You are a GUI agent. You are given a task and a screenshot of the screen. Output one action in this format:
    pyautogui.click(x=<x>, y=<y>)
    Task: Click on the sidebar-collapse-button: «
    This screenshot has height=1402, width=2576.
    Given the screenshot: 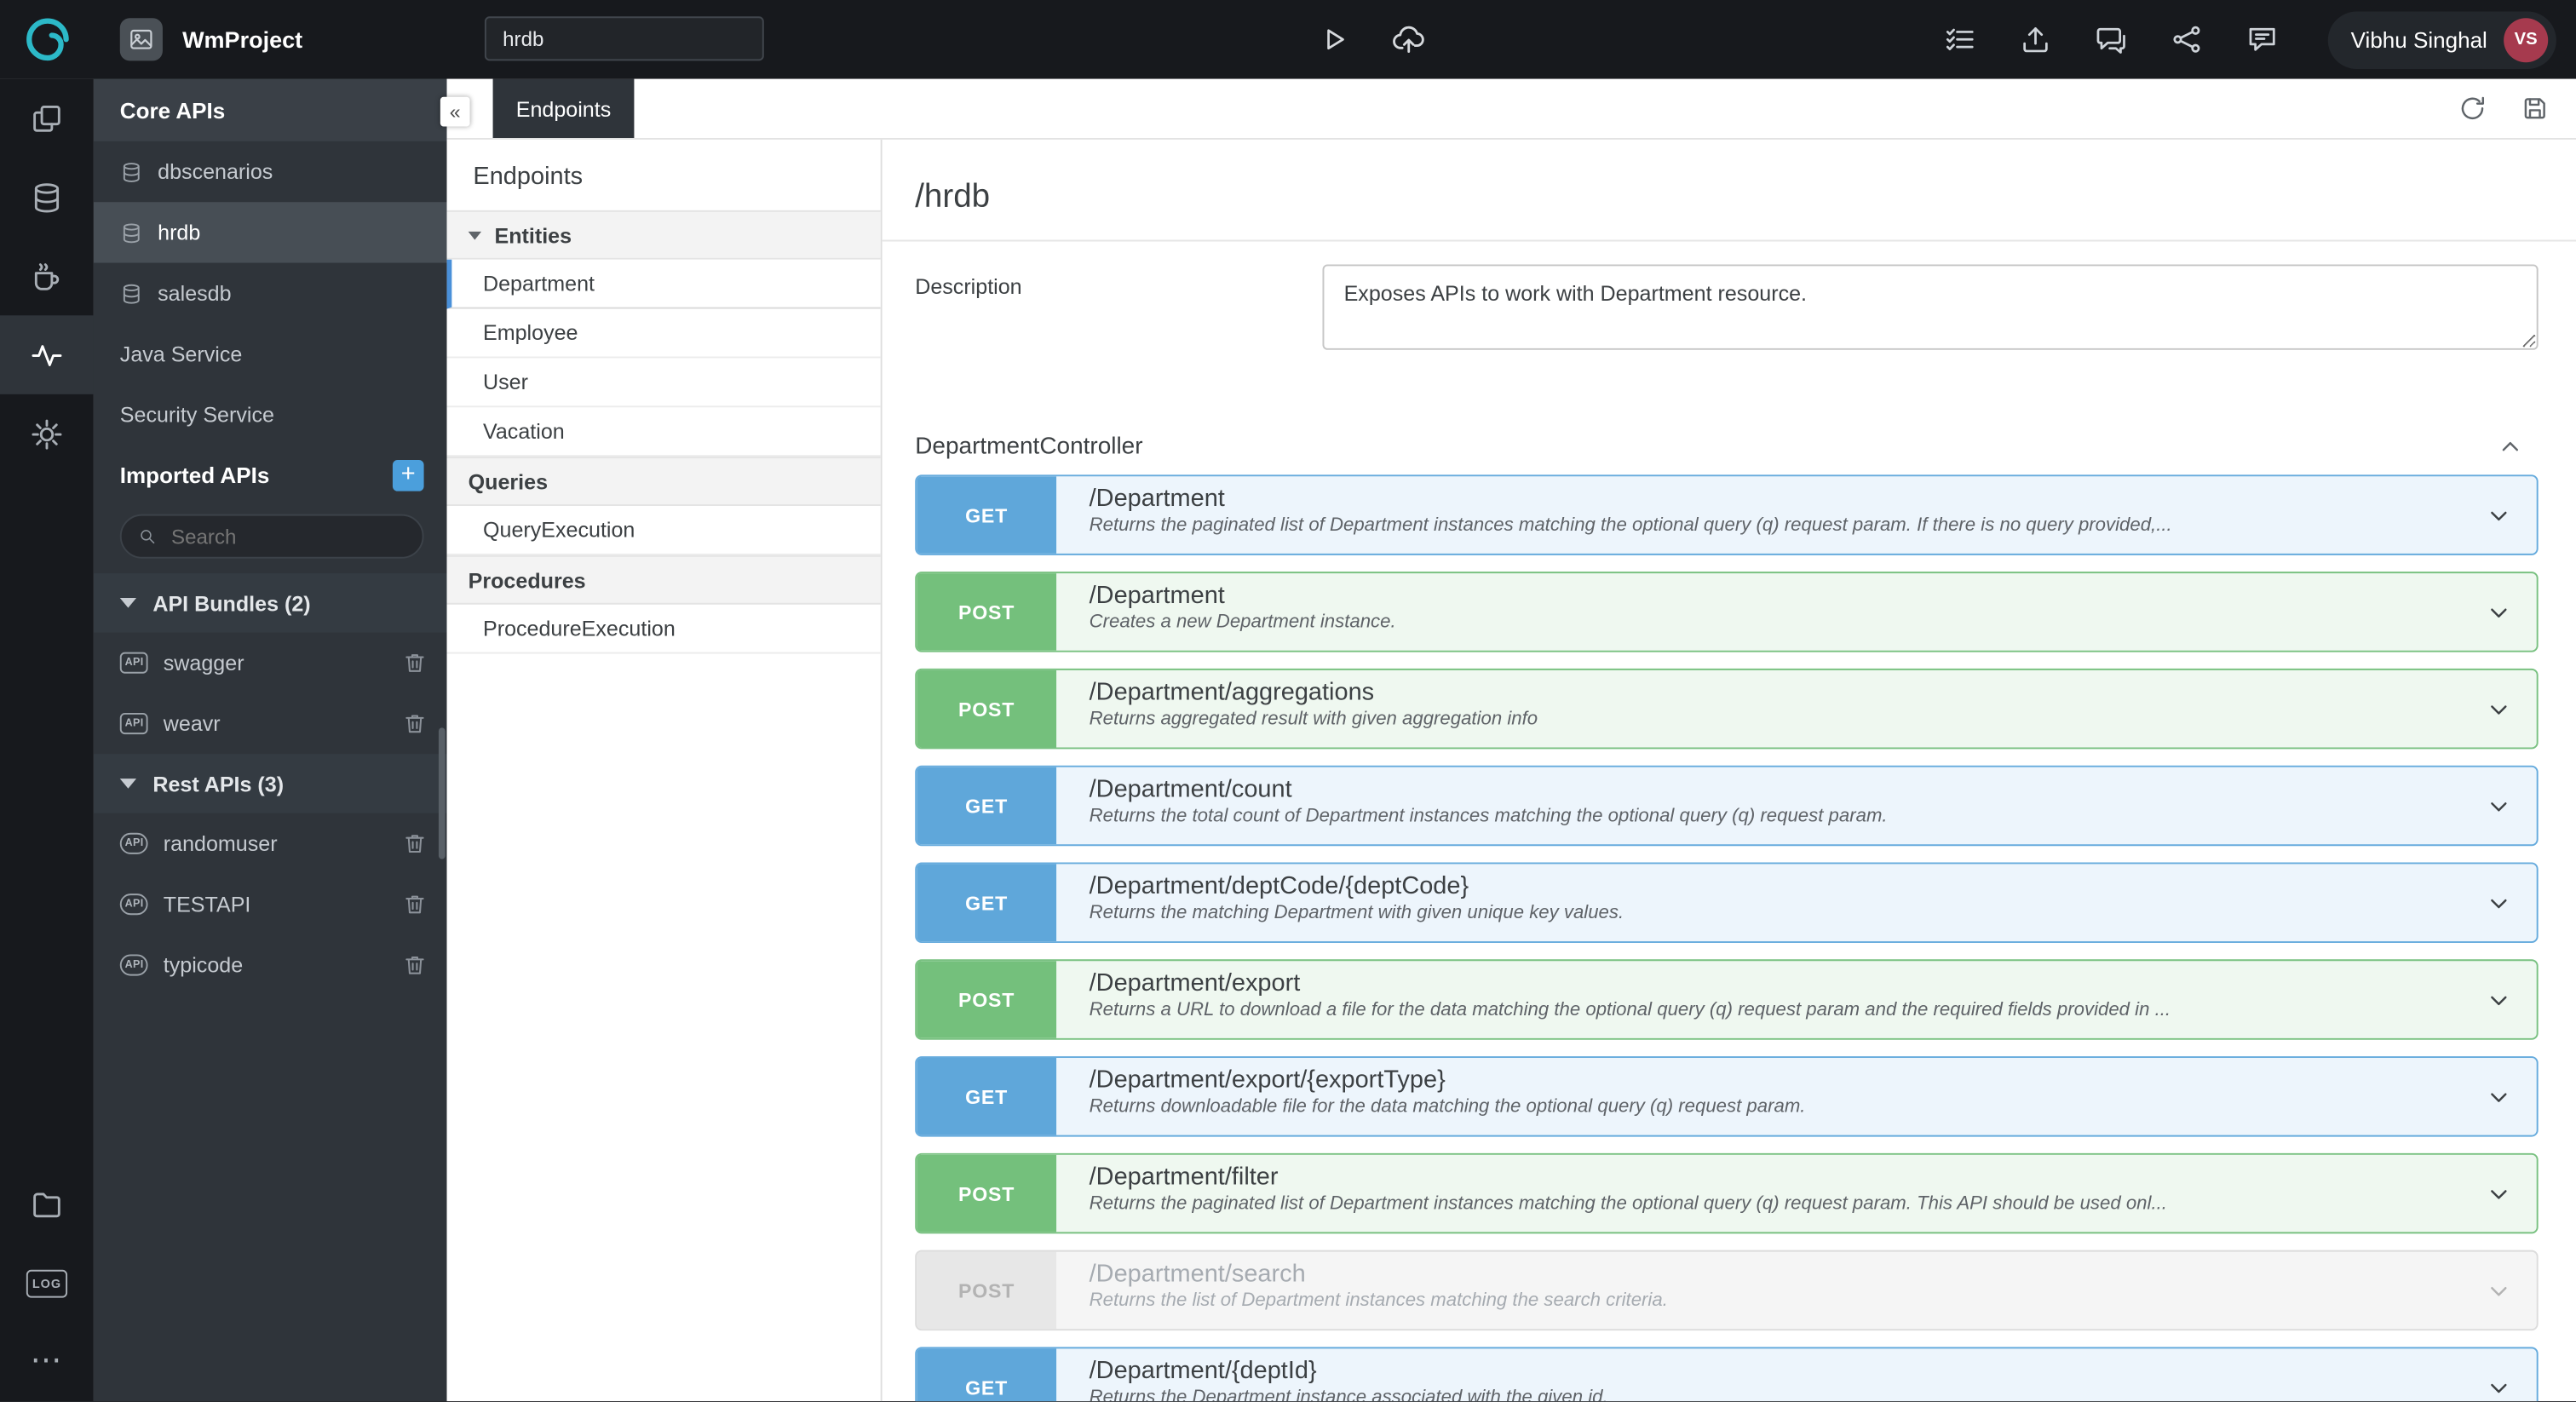 What is the action you would take?
    pyautogui.click(x=455, y=111)
    